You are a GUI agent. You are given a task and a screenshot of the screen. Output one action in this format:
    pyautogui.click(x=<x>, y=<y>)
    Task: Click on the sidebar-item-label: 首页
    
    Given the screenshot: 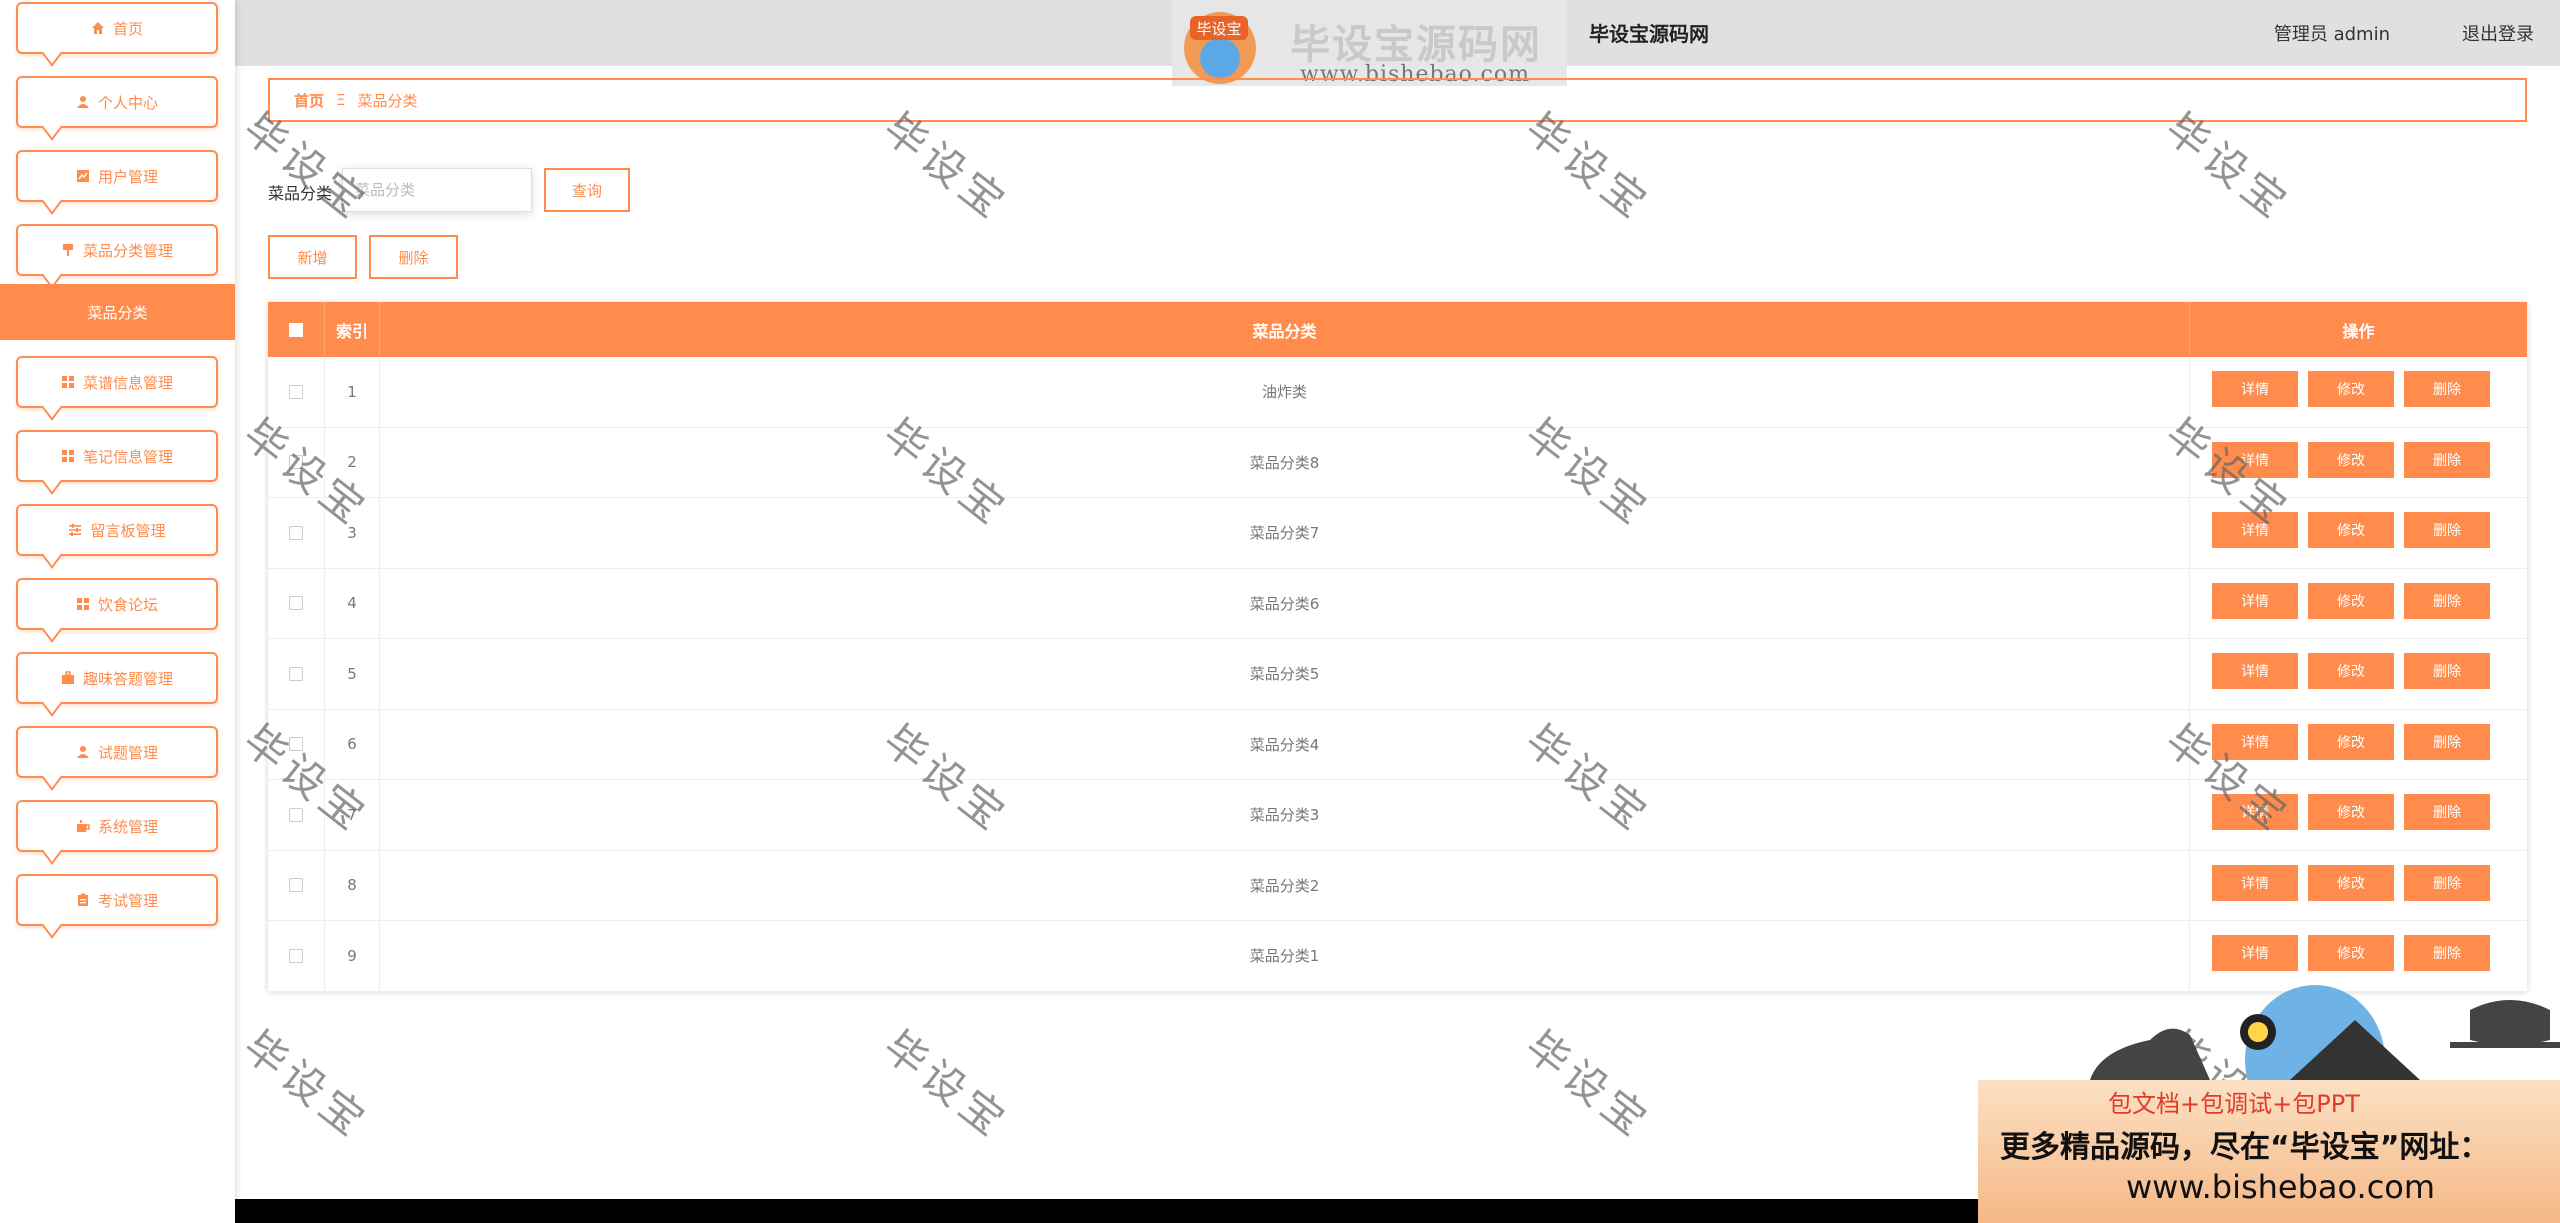 What is the action you would take?
    pyautogui.click(x=127, y=28)
    